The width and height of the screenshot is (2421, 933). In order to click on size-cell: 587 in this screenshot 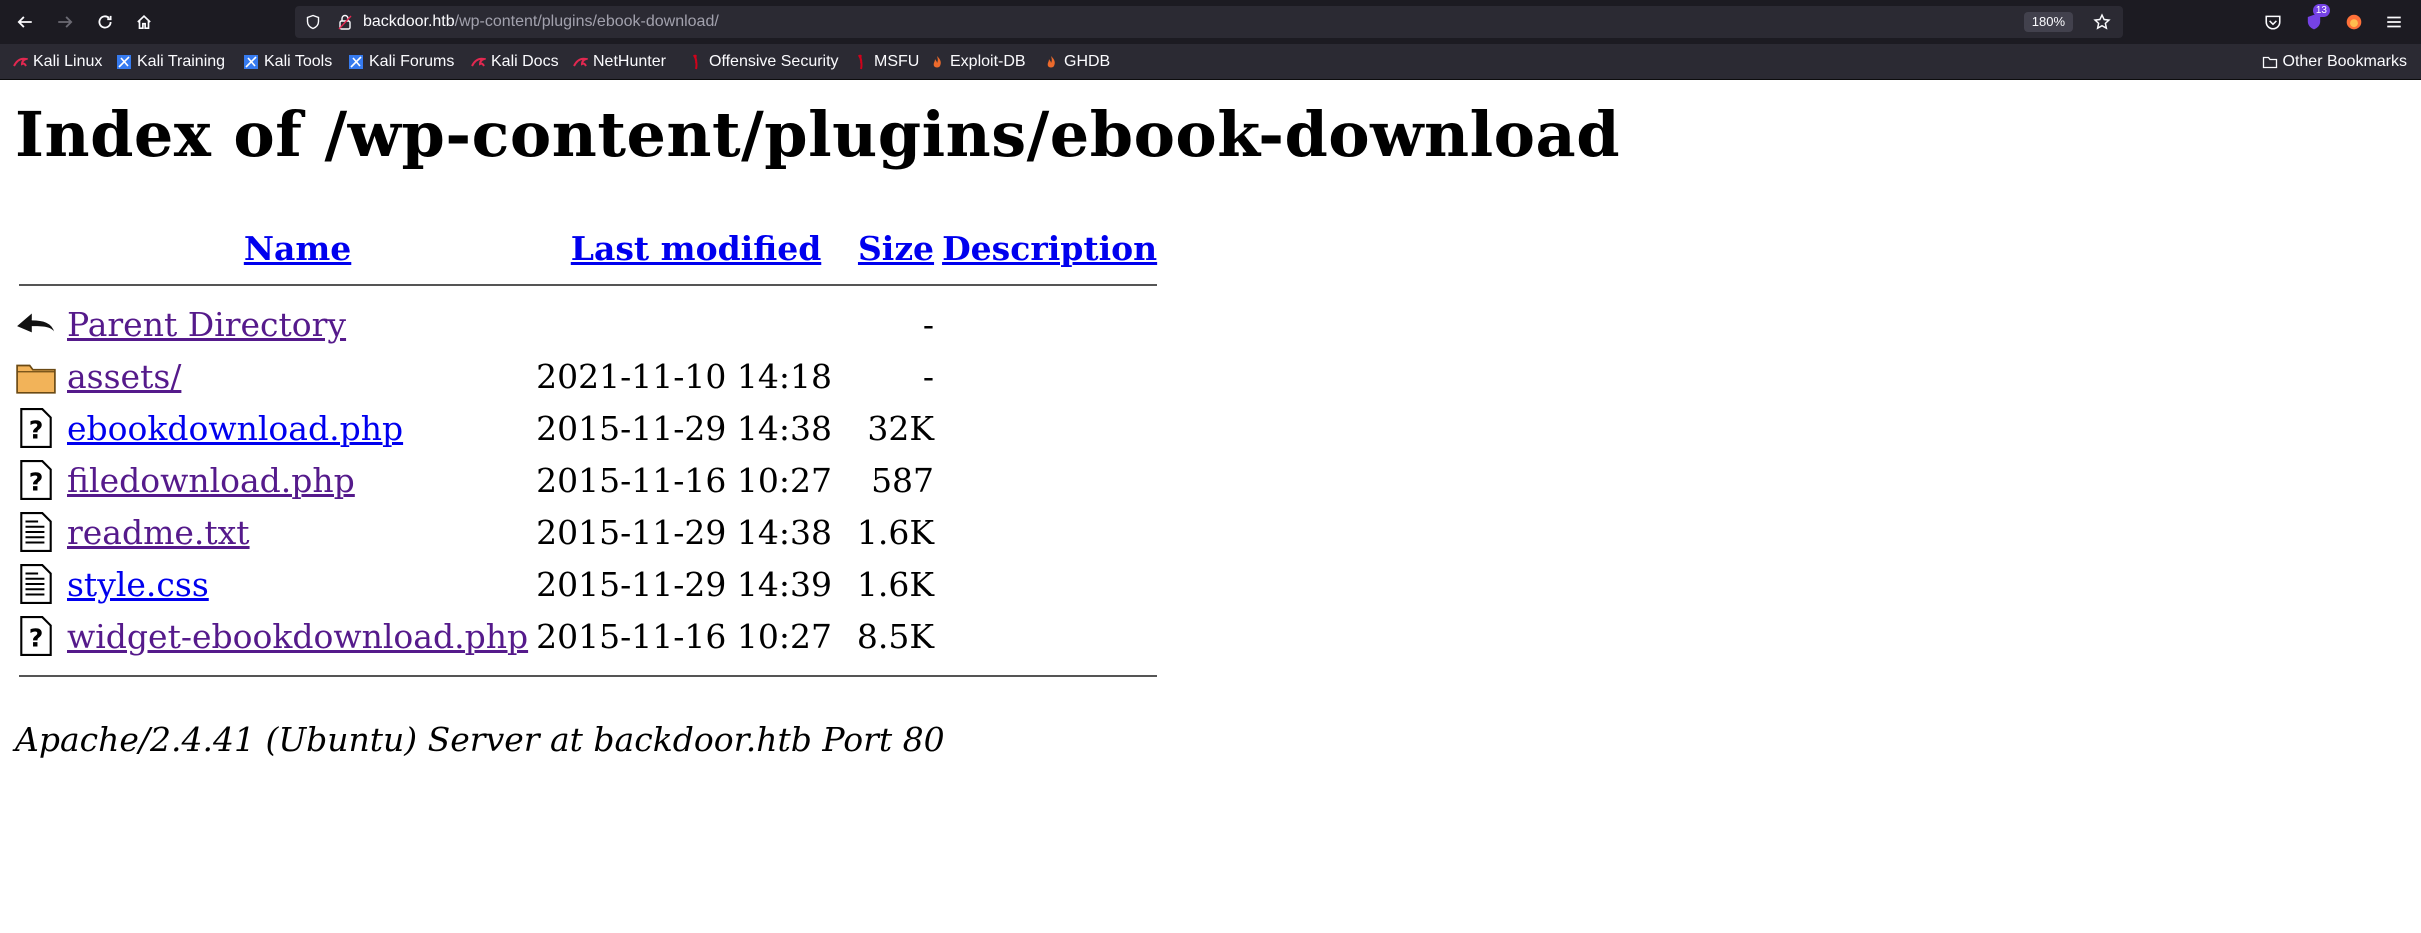, I will do `click(903, 480)`.